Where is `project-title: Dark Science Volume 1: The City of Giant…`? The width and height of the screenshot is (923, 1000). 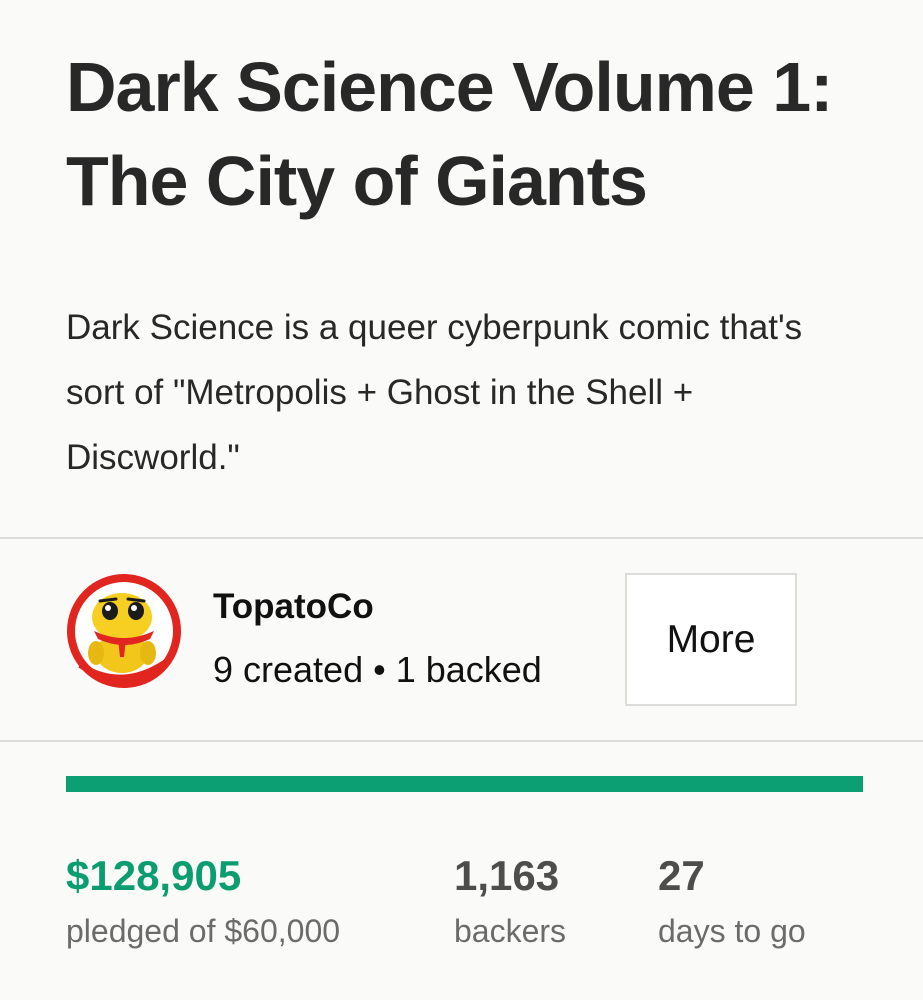
project-title: Dark Science Volume 1: The City of Giant… is located at coordinates (450, 134).